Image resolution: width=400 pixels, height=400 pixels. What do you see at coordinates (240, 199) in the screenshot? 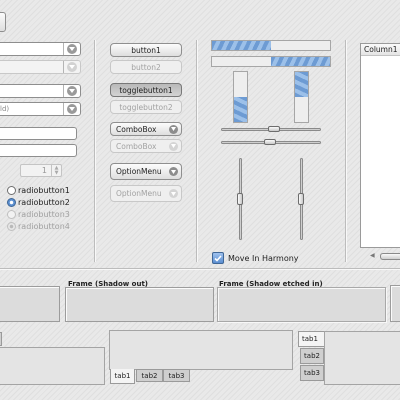
I see `vscale-1-thumb` at bounding box center [240, 199].